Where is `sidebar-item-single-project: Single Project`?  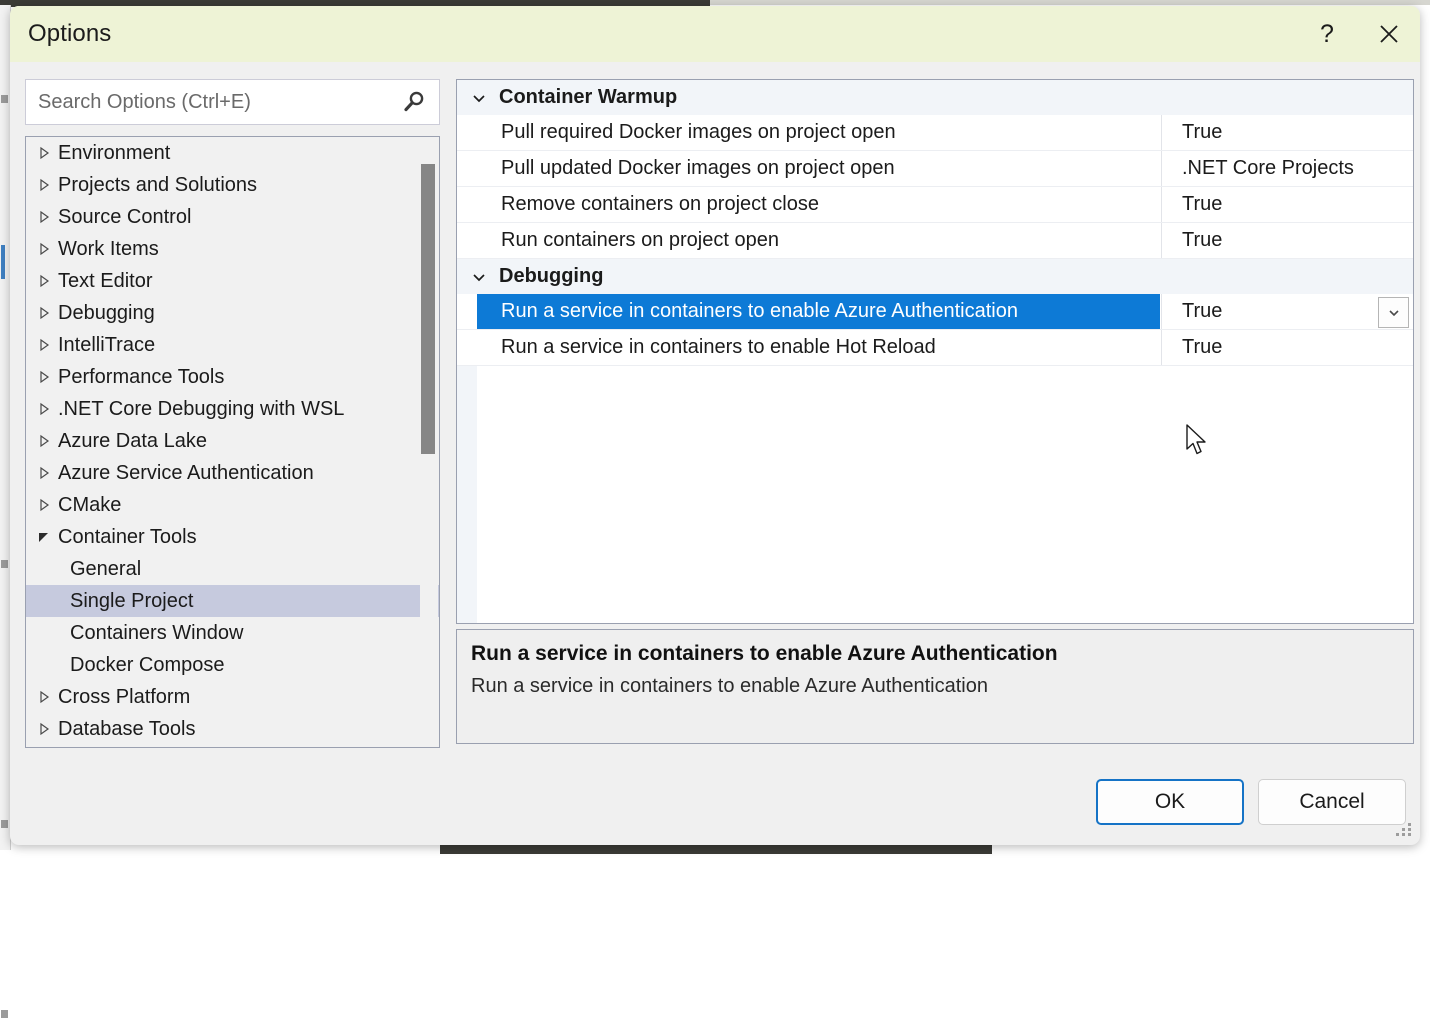
sidebar-item-single-project: Single Project is located at coordinates (232, 601).